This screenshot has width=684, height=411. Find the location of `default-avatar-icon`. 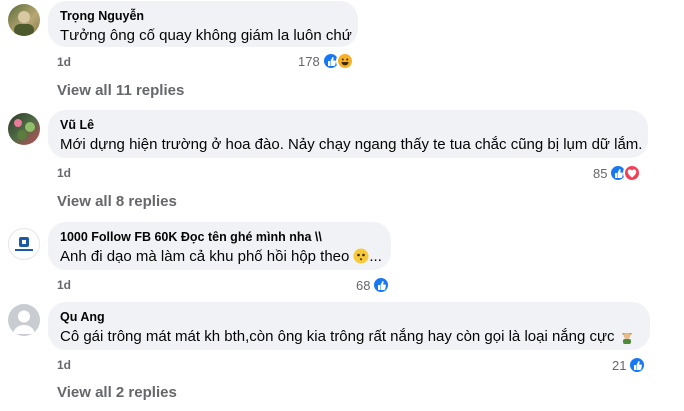

default-avatar-icon is located at coordinates (24, 322).